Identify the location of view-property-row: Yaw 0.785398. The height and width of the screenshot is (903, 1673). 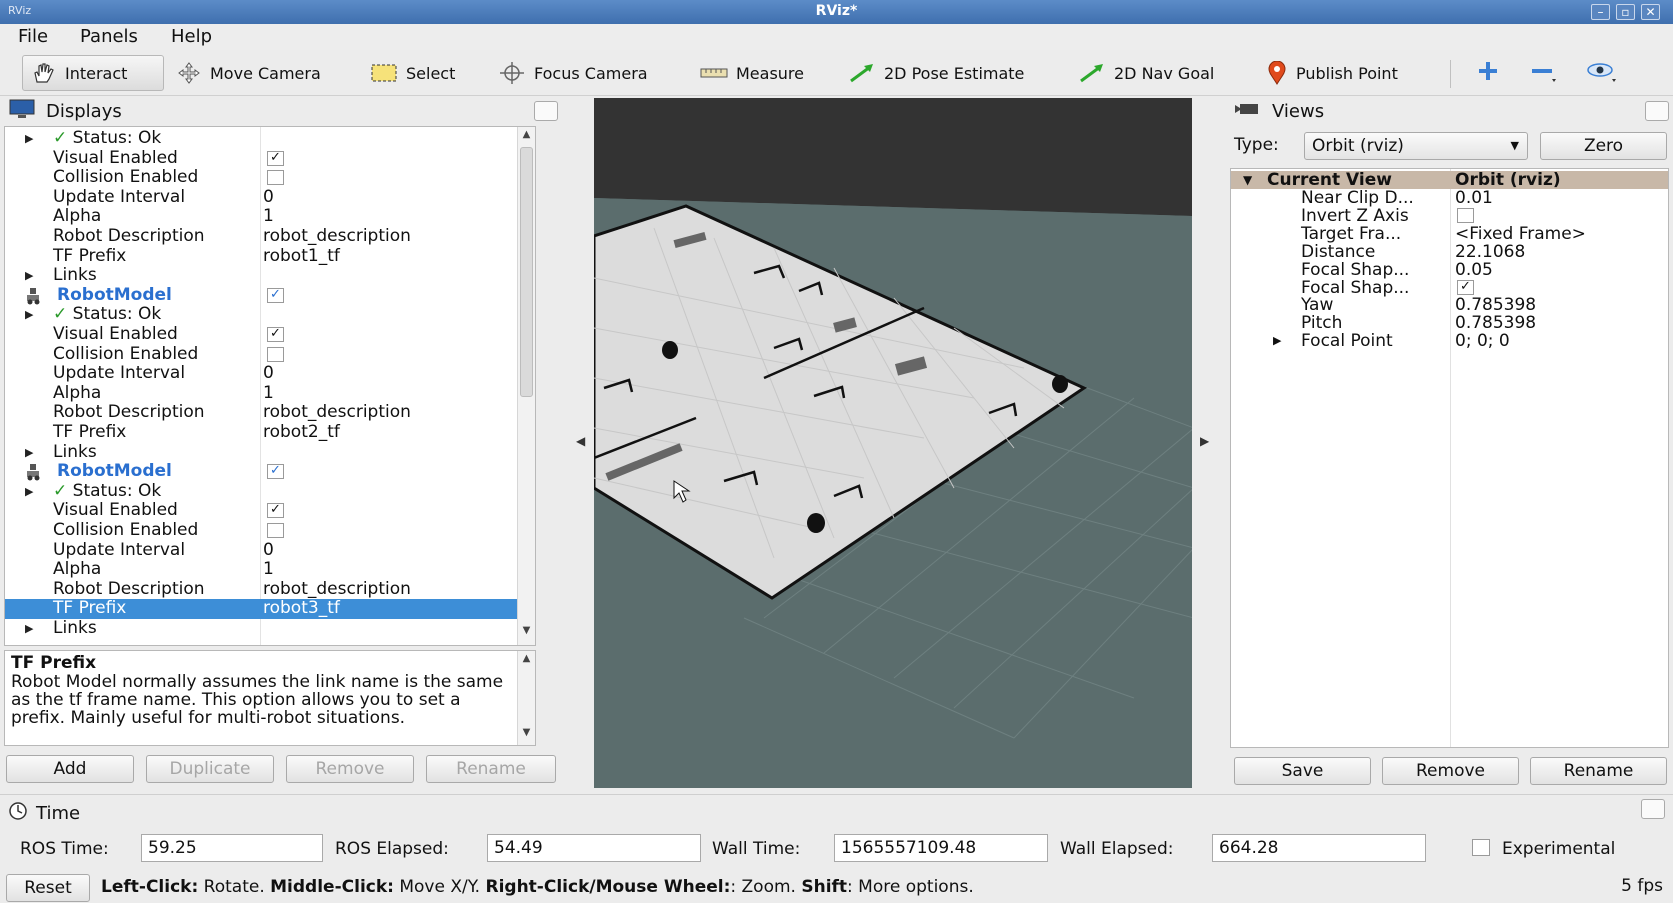
(1449, 305).